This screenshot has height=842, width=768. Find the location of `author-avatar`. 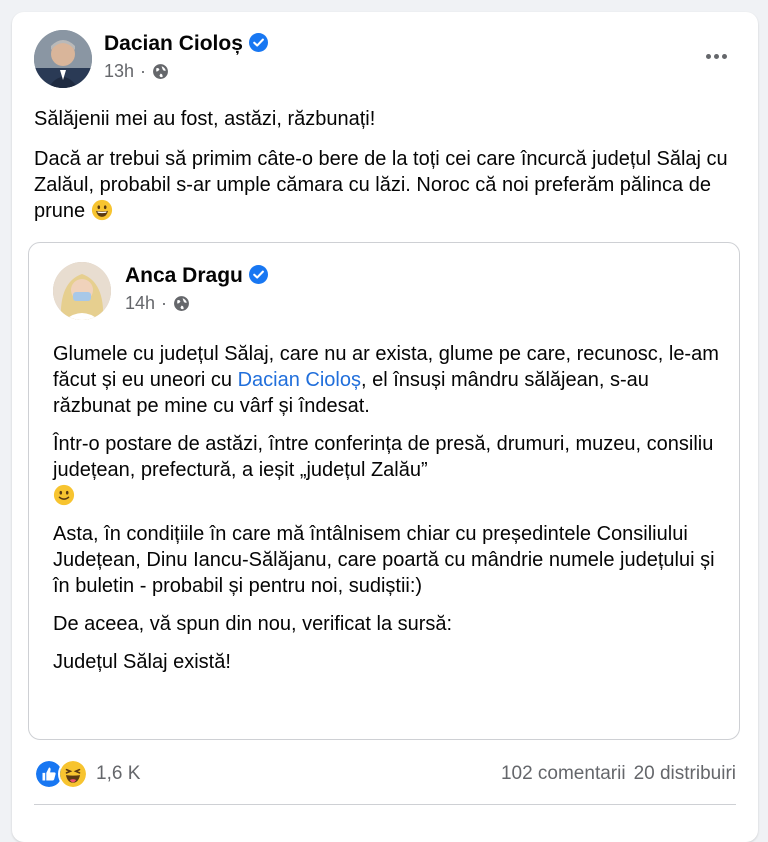

author-avatar is located at coordinates (63, 59).